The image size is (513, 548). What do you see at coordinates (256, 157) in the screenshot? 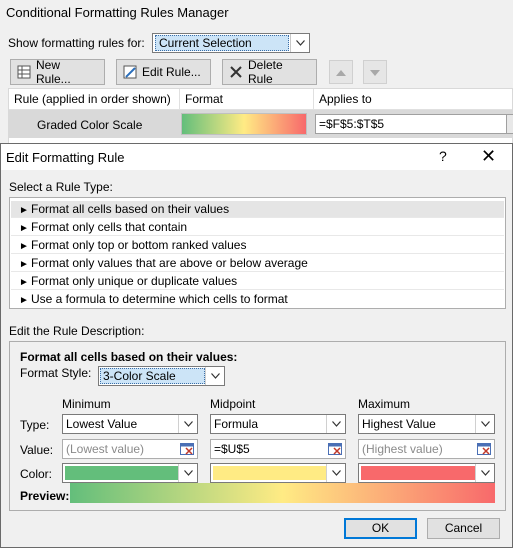
I see `dialog-titlebar: Edit Formatting Rule ? ✕` at bounding box center [256, 157].